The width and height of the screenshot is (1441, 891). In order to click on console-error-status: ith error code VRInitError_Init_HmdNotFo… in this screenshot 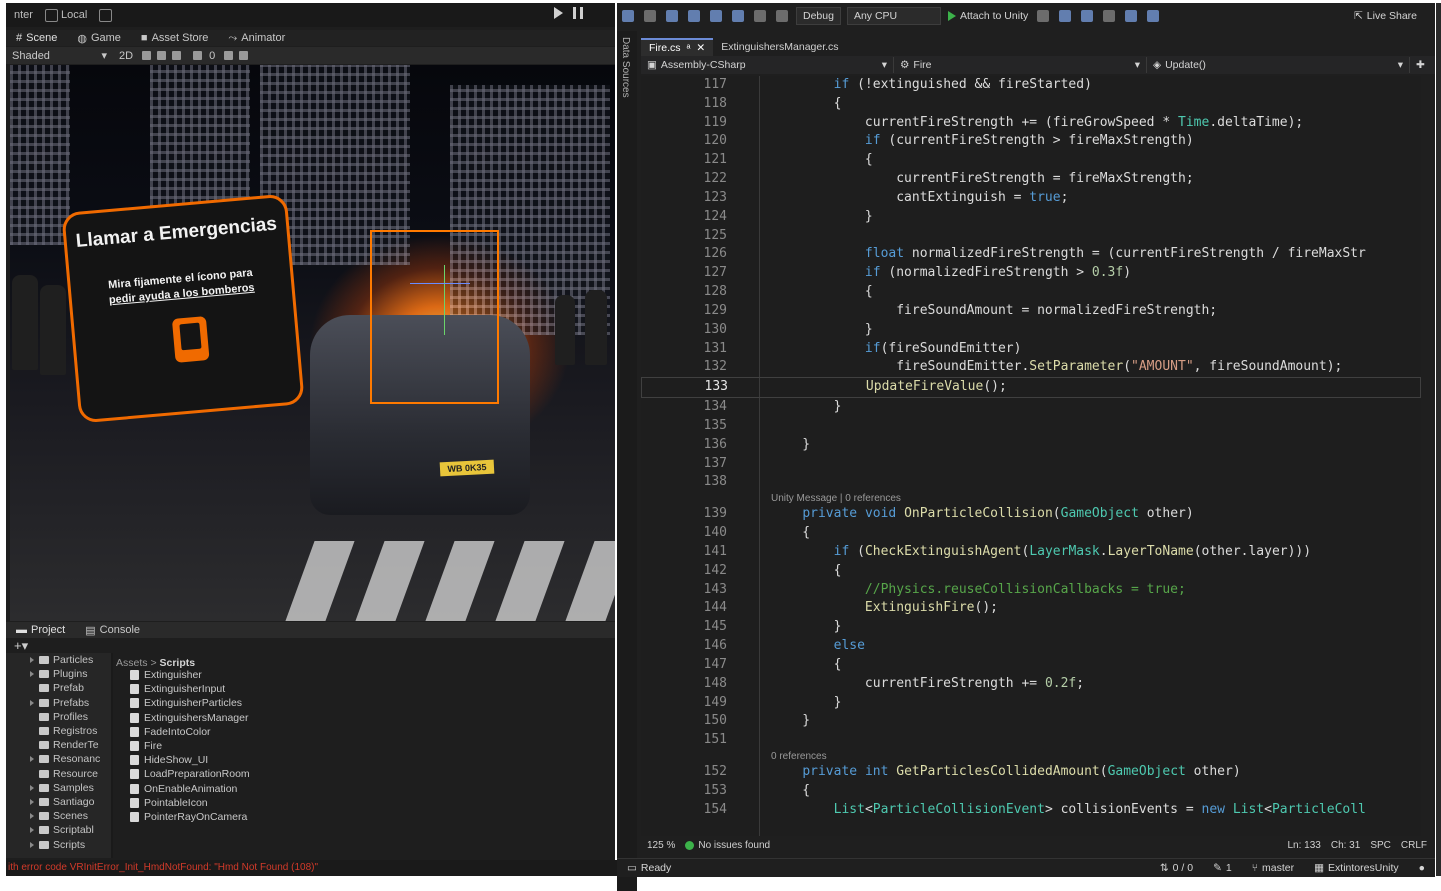, I will do `click(311, 868)`.